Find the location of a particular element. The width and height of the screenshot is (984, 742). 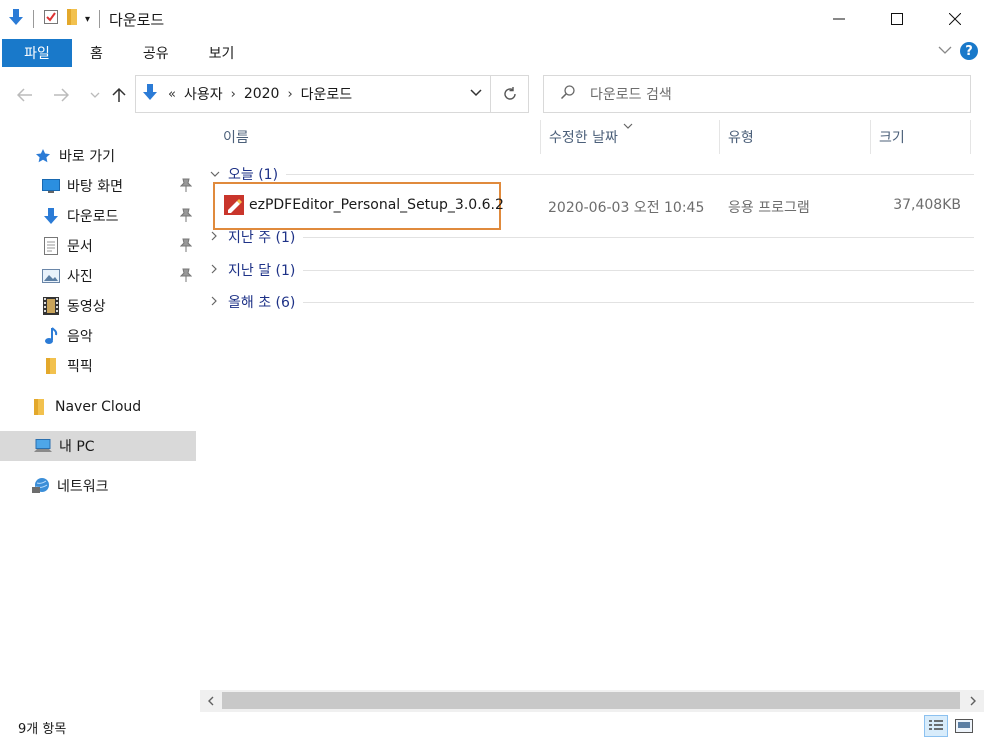

minimize-button is located at coordinates (839, 19).